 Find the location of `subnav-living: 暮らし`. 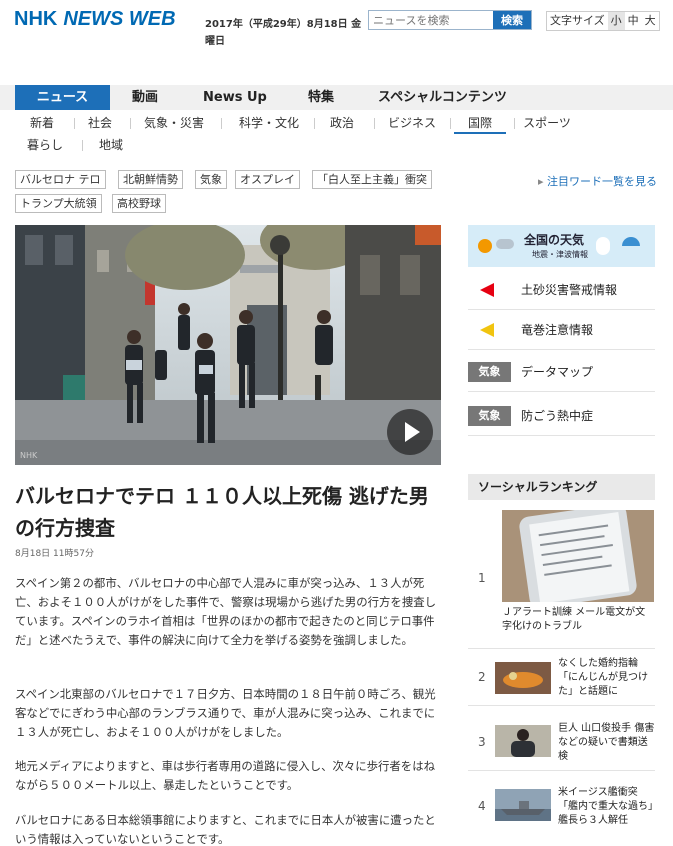

subnav-living: 暮らし is located at coordinates (45, 145).